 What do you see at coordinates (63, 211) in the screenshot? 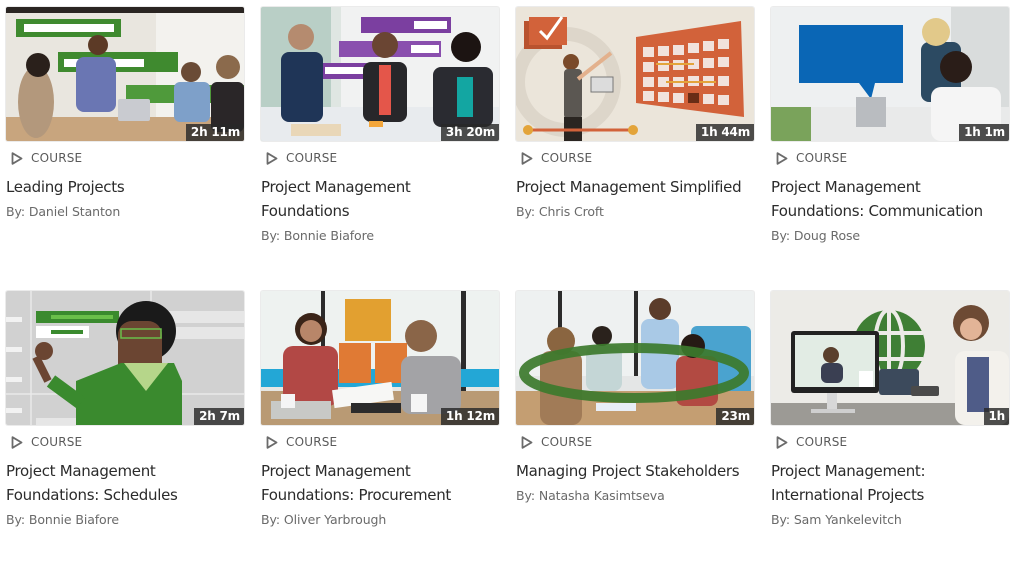
I see `course-author: By: Daniel Stanton` at bounding box center [63, 211].